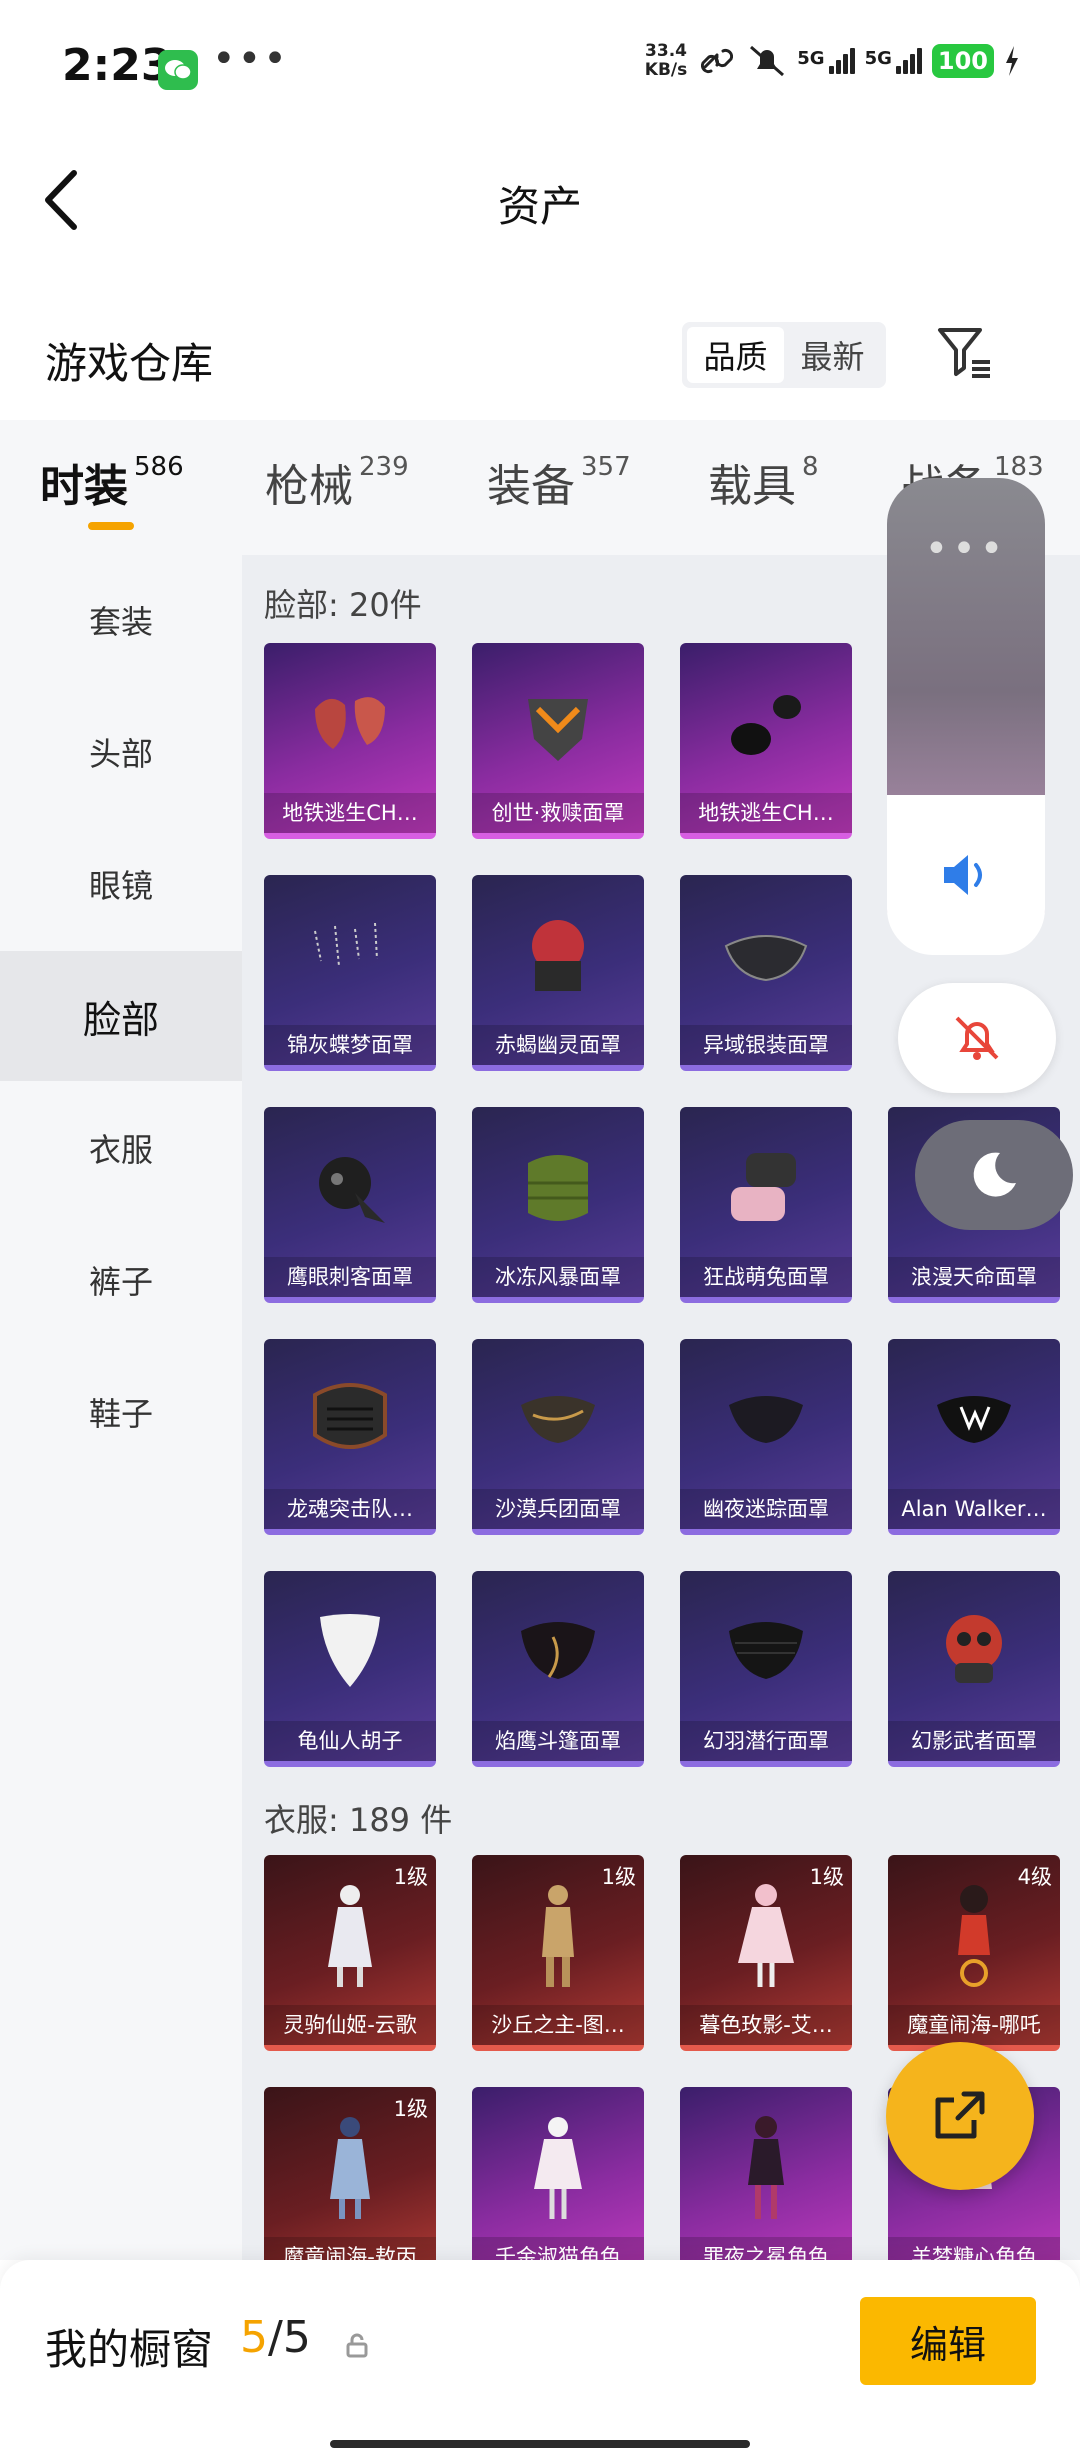 Image resolution: width=1080 pixels, height=2460 pixels. Describe the element at coordinates (540, 355) in the screenshot. I see `warehouse-header: 游戏仓库 品质 最新` at that location.